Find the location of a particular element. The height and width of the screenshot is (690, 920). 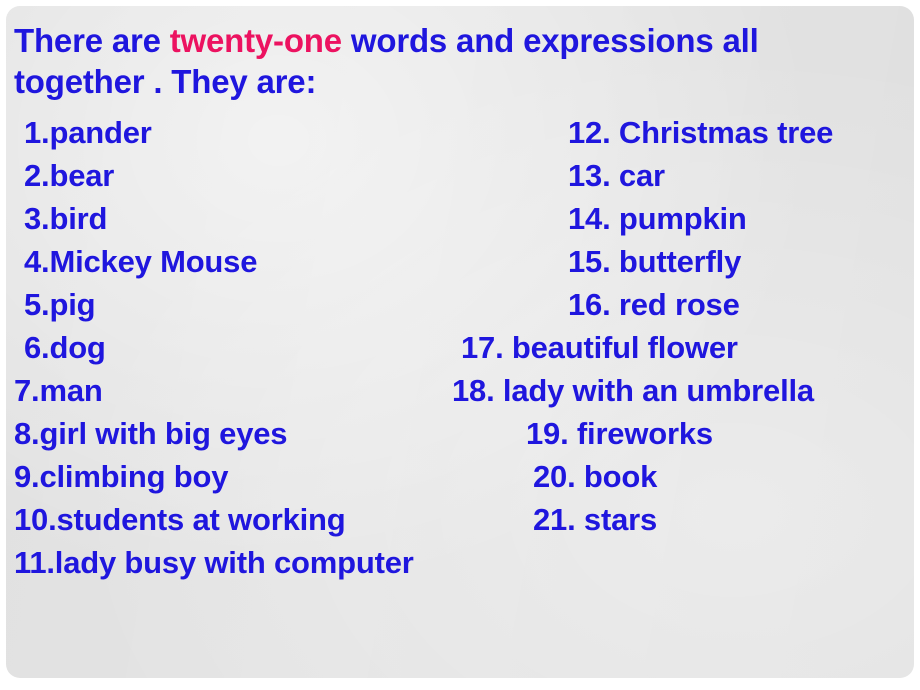

list-row: 5.pig 16. red rose is located at coordinates (460, 304).